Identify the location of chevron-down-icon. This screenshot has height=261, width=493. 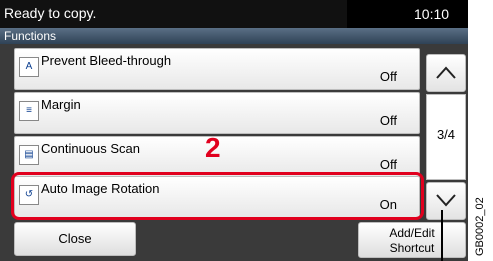
(446, 200).